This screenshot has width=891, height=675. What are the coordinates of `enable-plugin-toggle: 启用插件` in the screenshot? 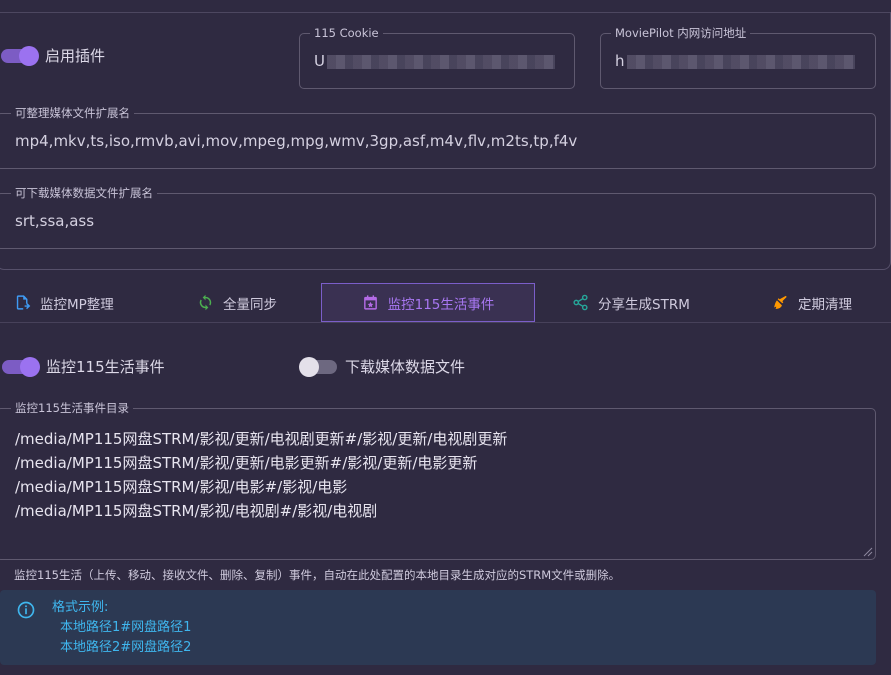 It's located at (53, 55).